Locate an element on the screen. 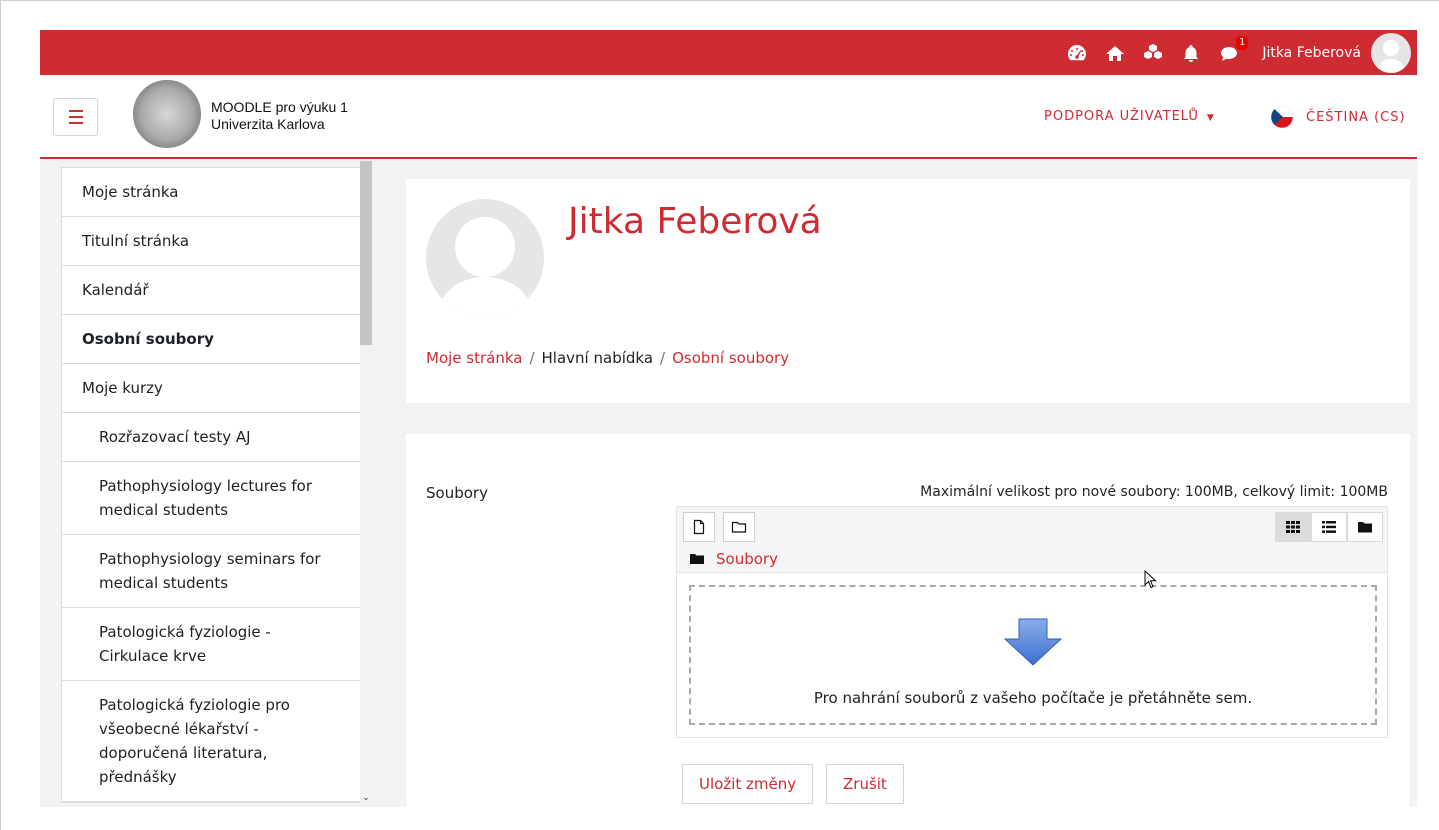  hamburger-icon is located at coordinates (75, 117).